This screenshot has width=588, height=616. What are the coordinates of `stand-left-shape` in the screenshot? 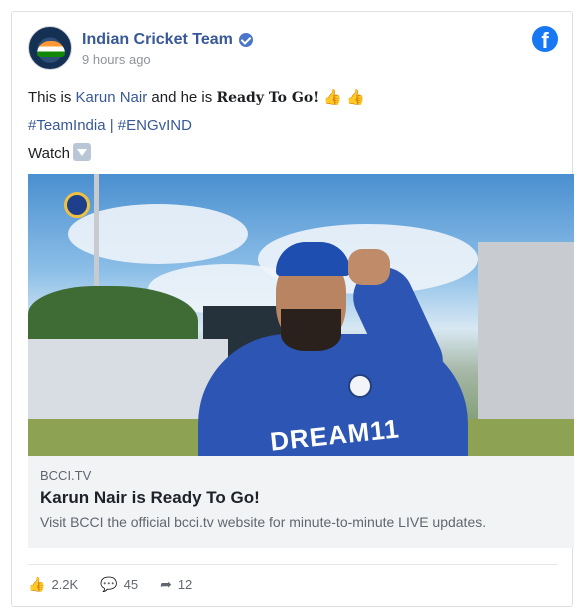 It's located at (128, 379).